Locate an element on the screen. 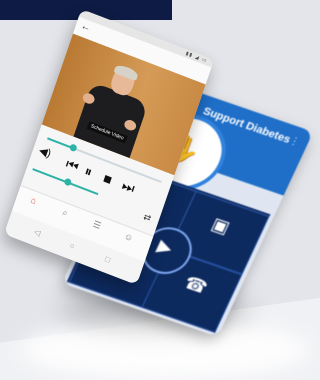 The image size is (320, 380). list-icon: ☰ is located at coordinates (97, 224).